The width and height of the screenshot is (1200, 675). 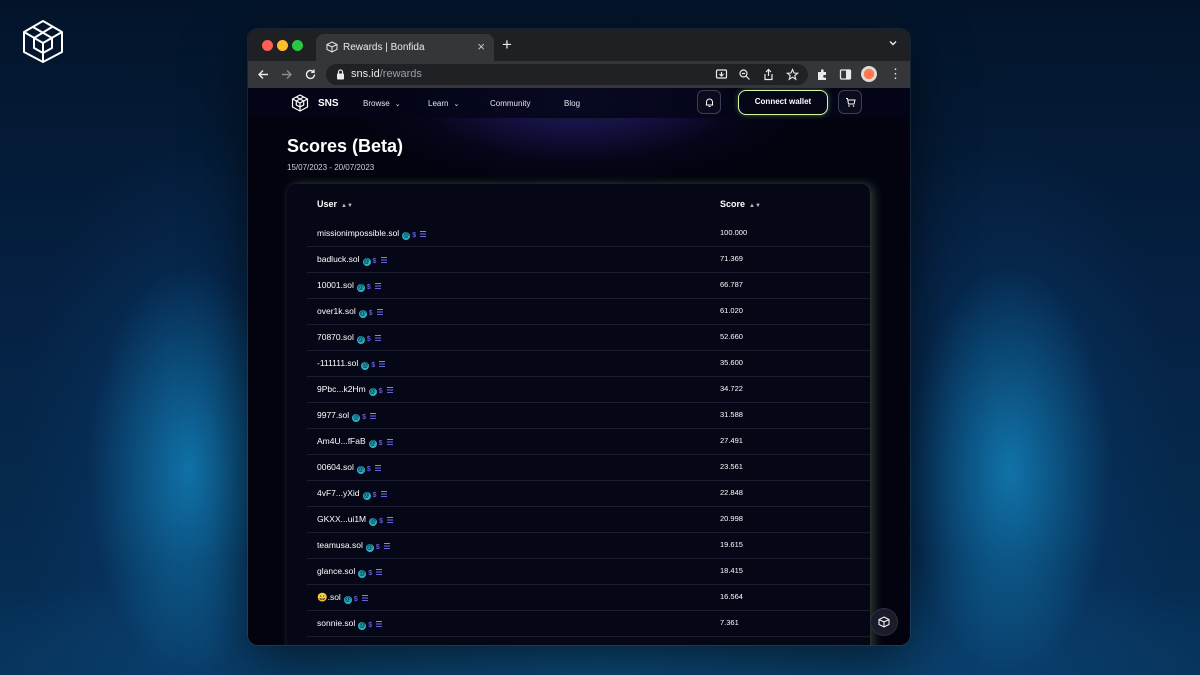 What do you see at coordinates (588, 390) in the screenshot?
I see `table-row: 9Pbc...k2Hm @ $34.722` at bounding box center [588, 390].